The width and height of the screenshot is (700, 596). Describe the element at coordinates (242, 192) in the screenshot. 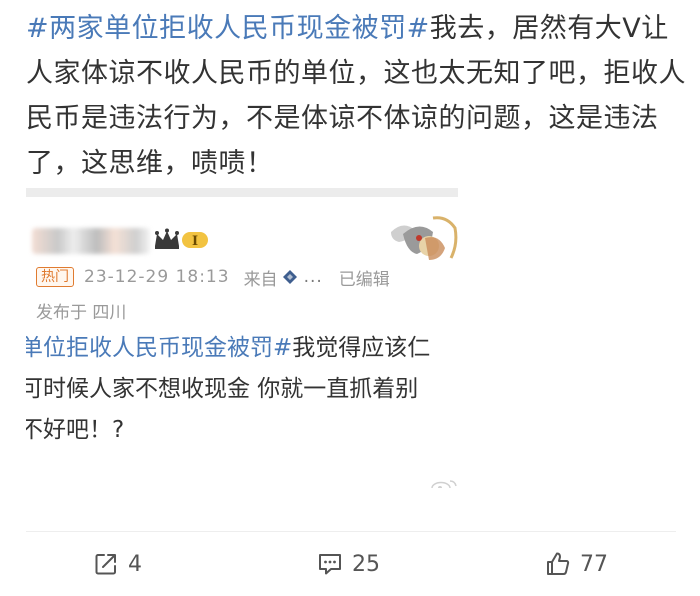

I see `embed-top-bar` at that location.